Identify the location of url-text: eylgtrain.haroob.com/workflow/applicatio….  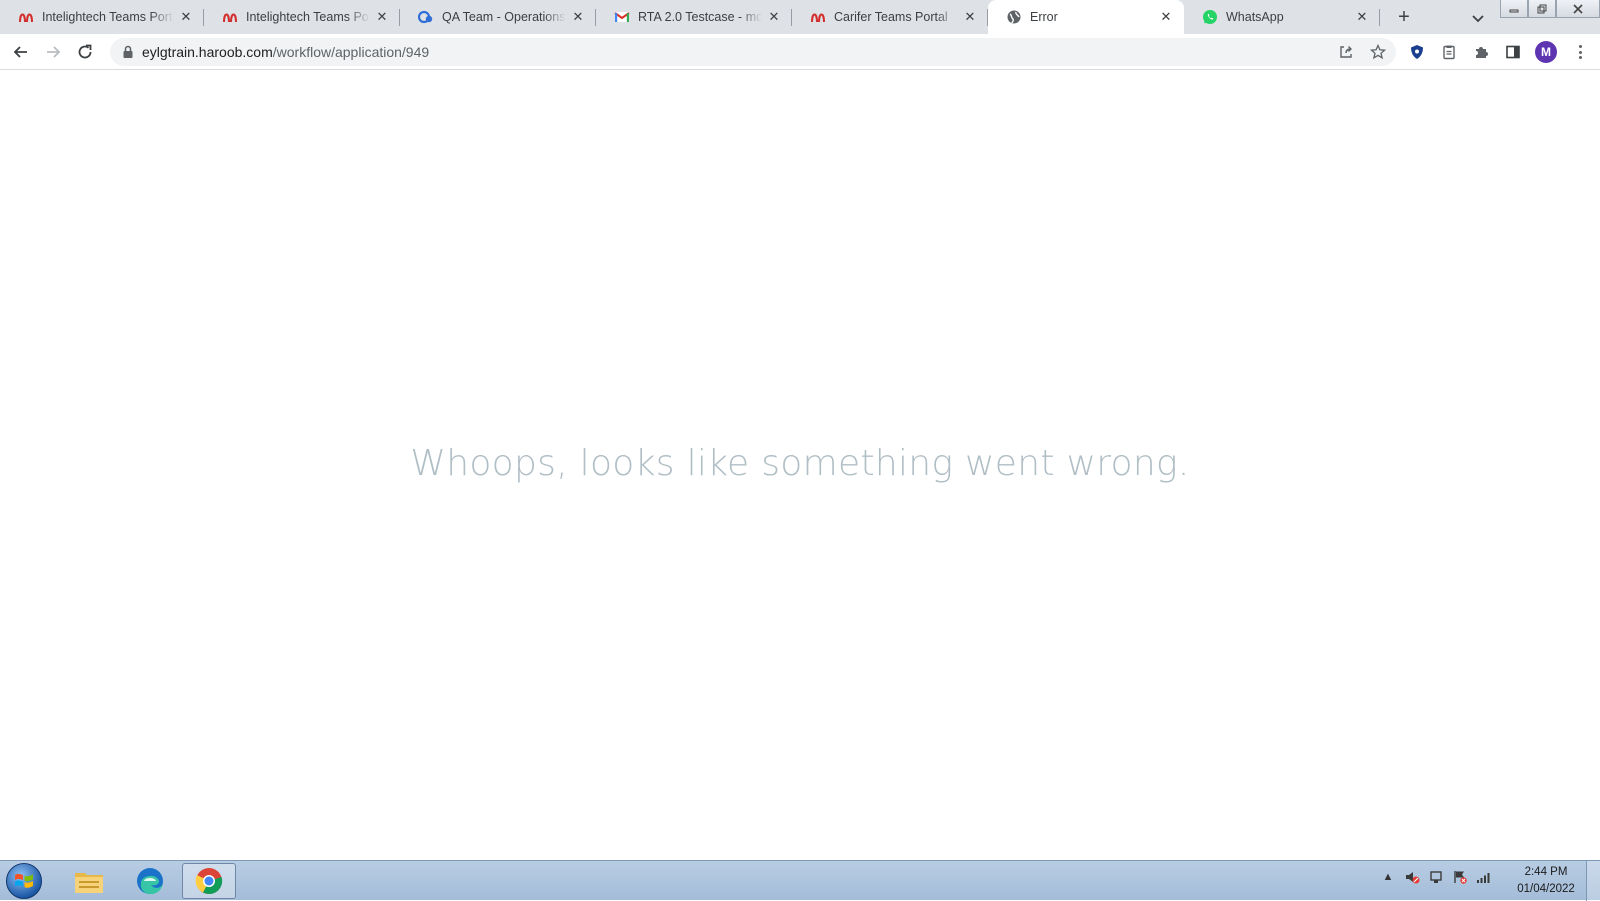
(285, 52).